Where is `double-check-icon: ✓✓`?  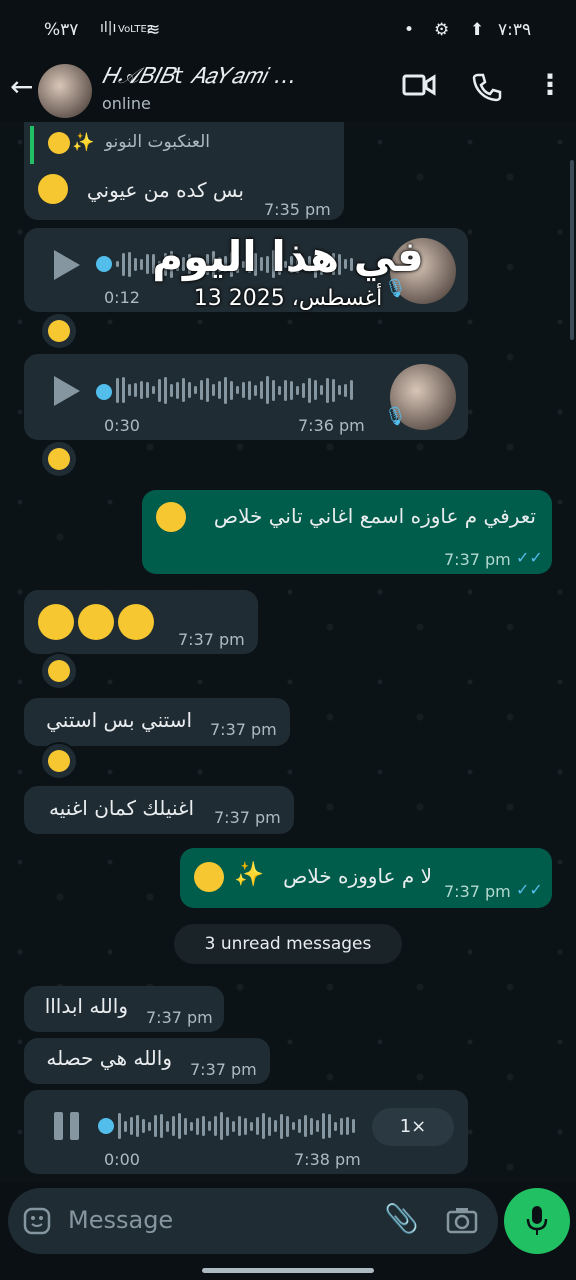 double-check-icon: ✓✓ is located at coordinates (529, 889).